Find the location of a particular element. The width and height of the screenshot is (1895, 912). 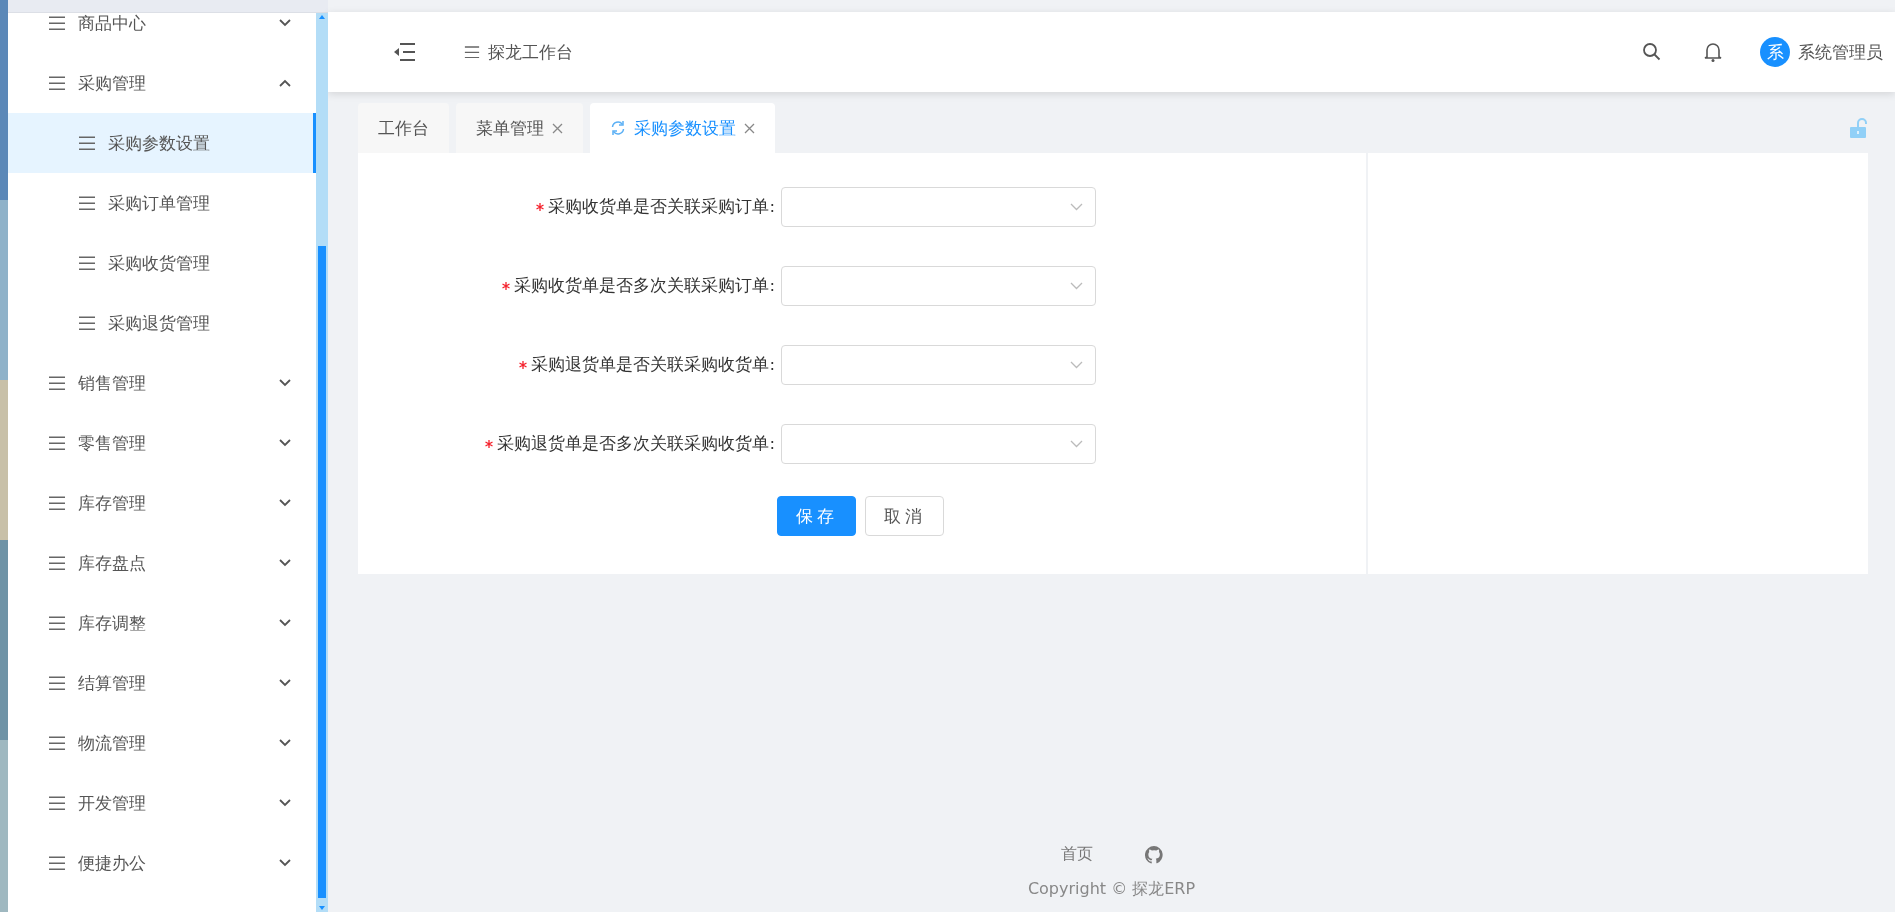

github-icon is located at coordinates (1153, 854).